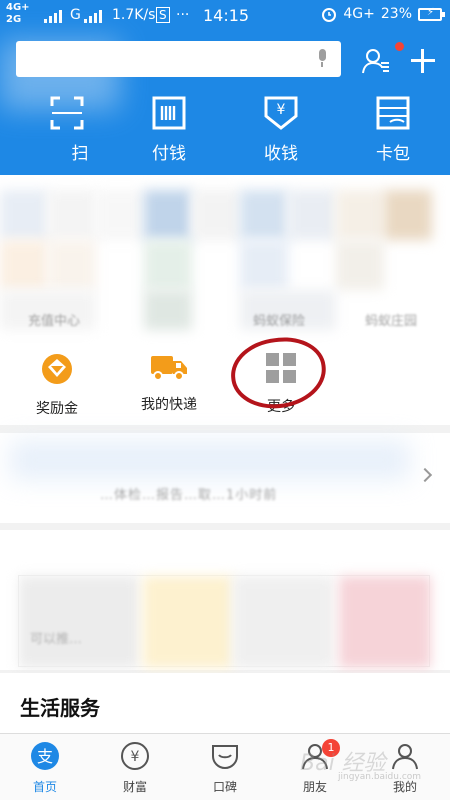  What do you see at coordinates (183, 15) in the screenshot?
I see `more-dots: ···` at bounding box center [183, 15].